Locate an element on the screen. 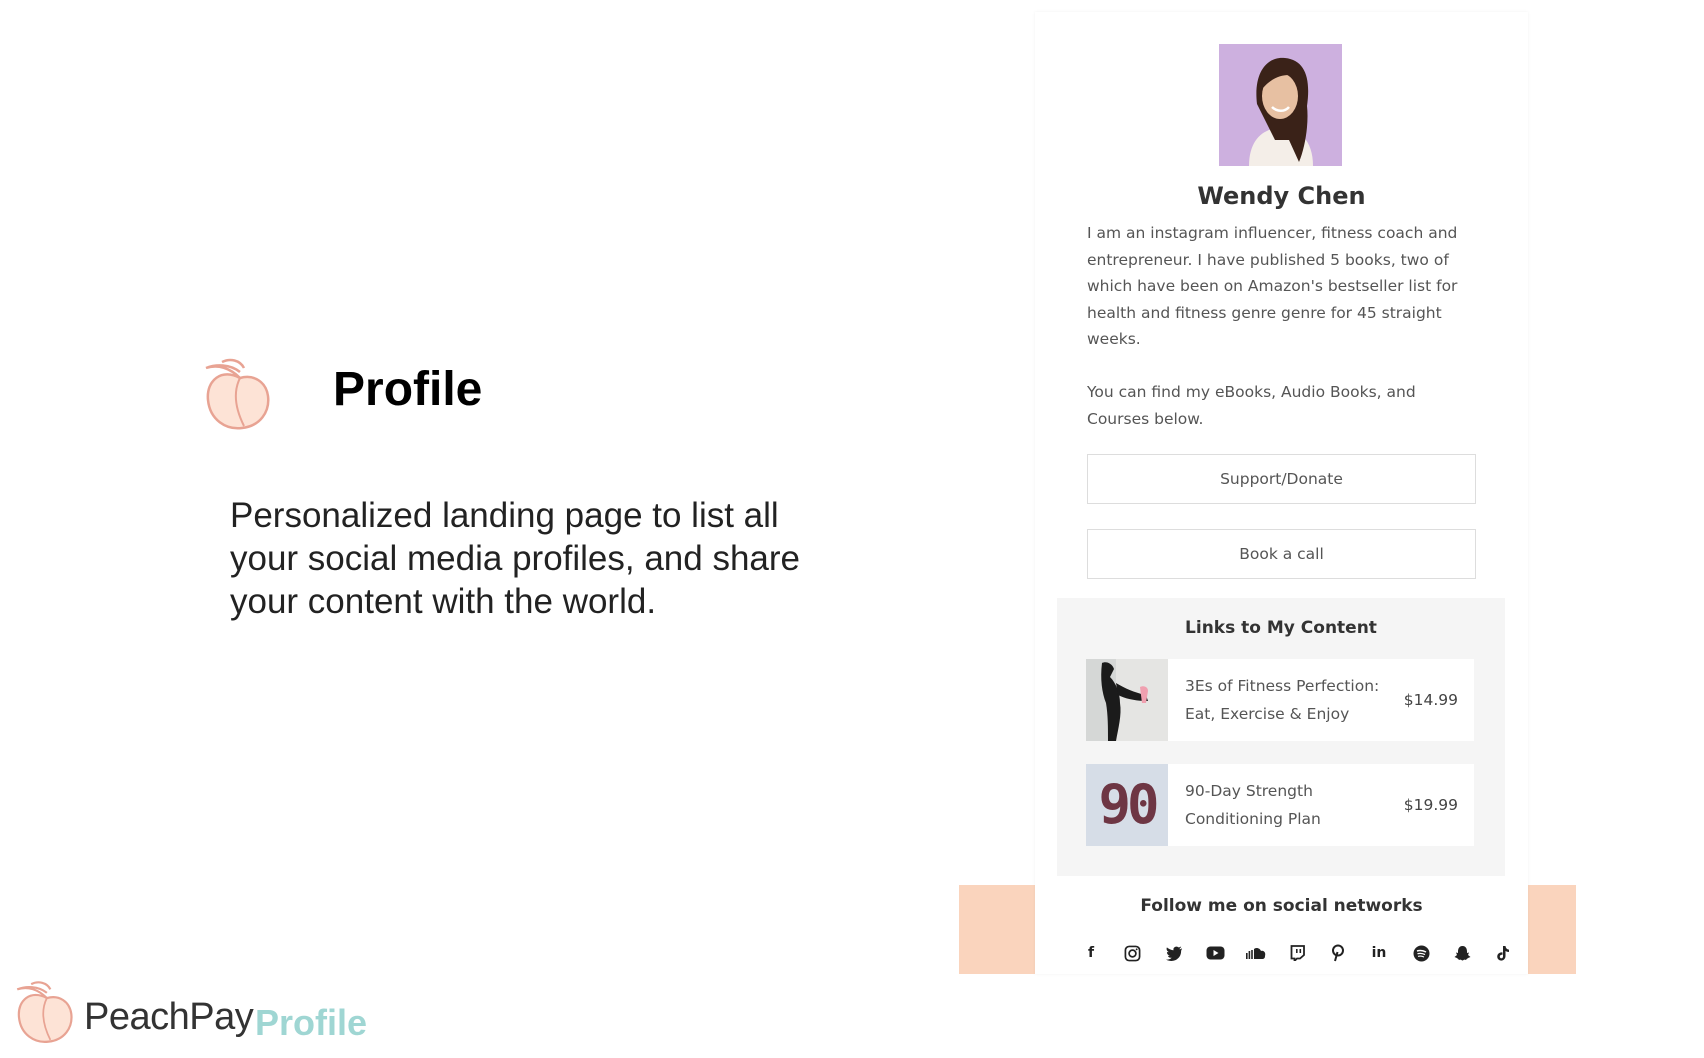  fitness-thumbnail is located at coordinates (1127, 700).